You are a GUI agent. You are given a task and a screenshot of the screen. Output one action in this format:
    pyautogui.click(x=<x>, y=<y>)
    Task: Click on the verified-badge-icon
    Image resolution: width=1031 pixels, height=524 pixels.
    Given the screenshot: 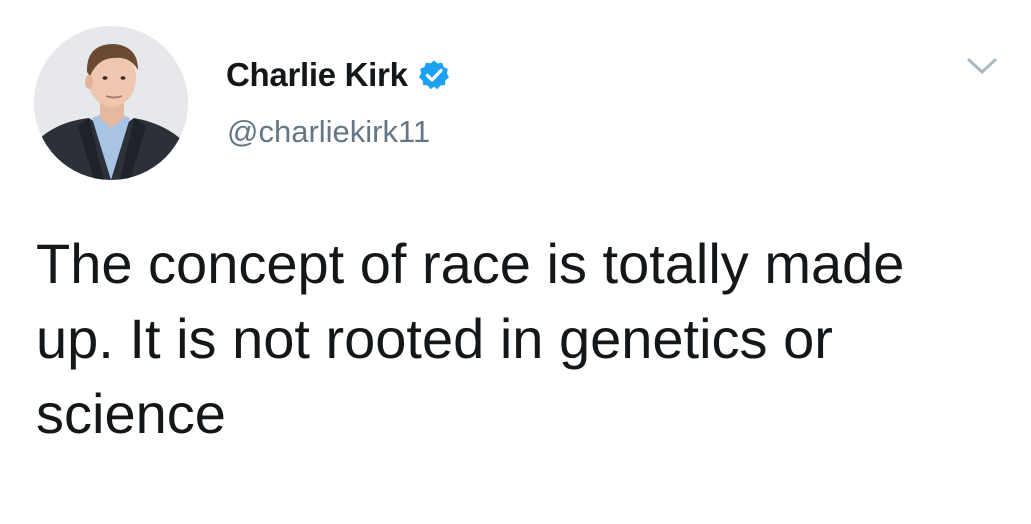 What is the action you would take?
    pyautogui.click(x=434, y=75)
    